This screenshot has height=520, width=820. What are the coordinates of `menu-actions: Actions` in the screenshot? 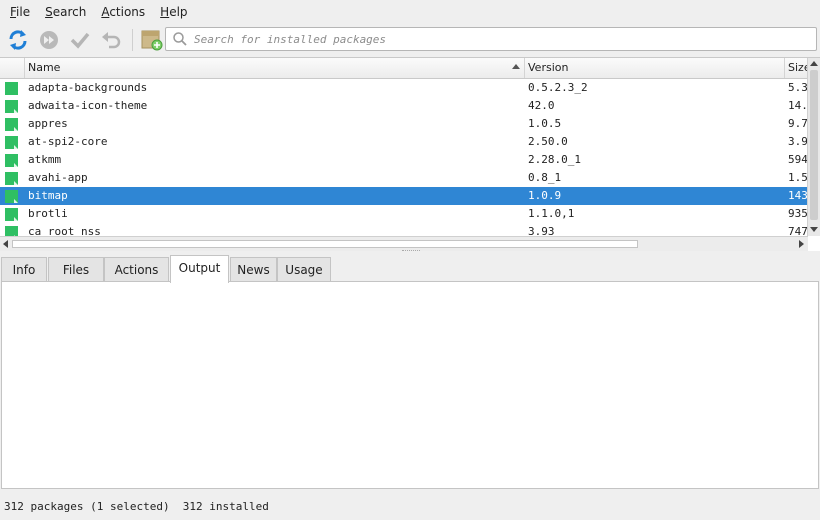 It's located at (123, 12).